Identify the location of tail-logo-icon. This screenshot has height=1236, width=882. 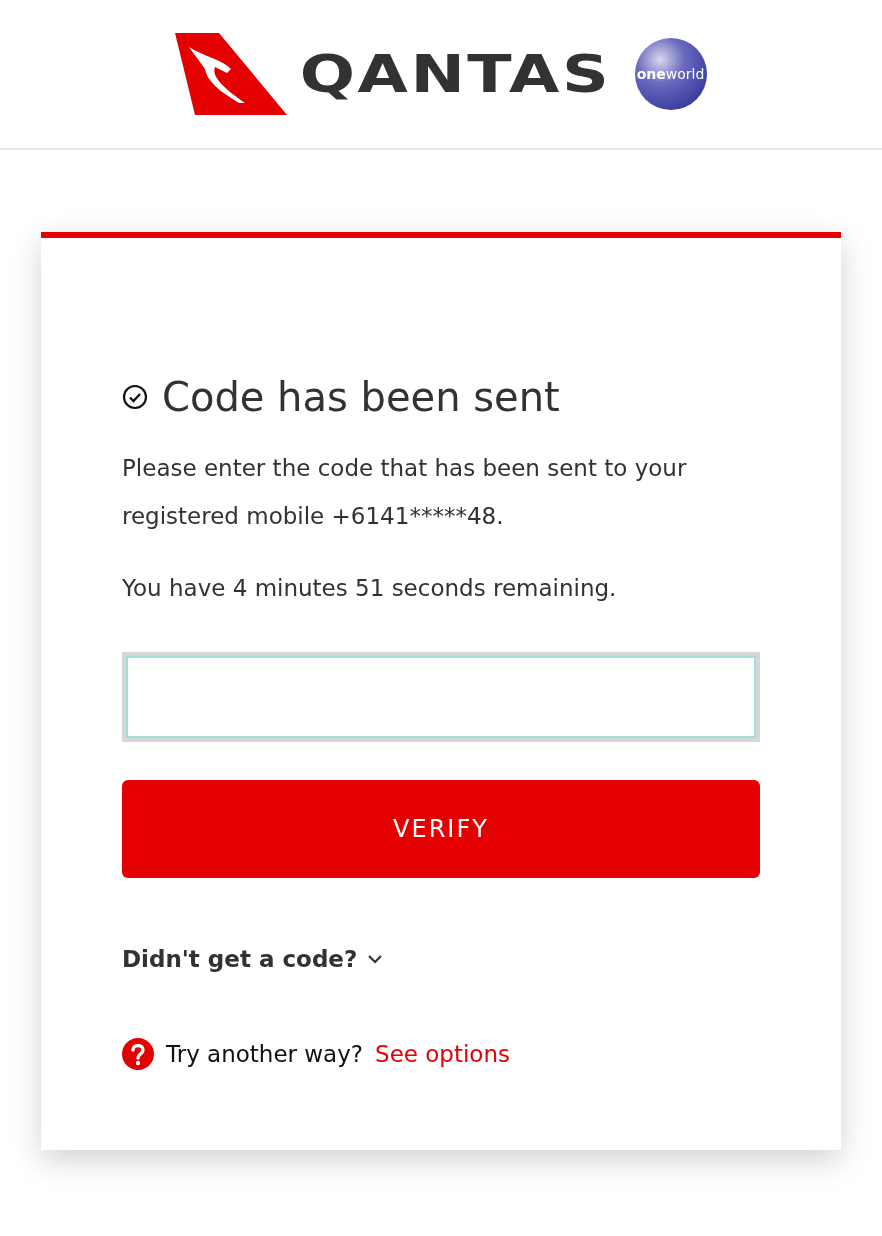
(231, 74).